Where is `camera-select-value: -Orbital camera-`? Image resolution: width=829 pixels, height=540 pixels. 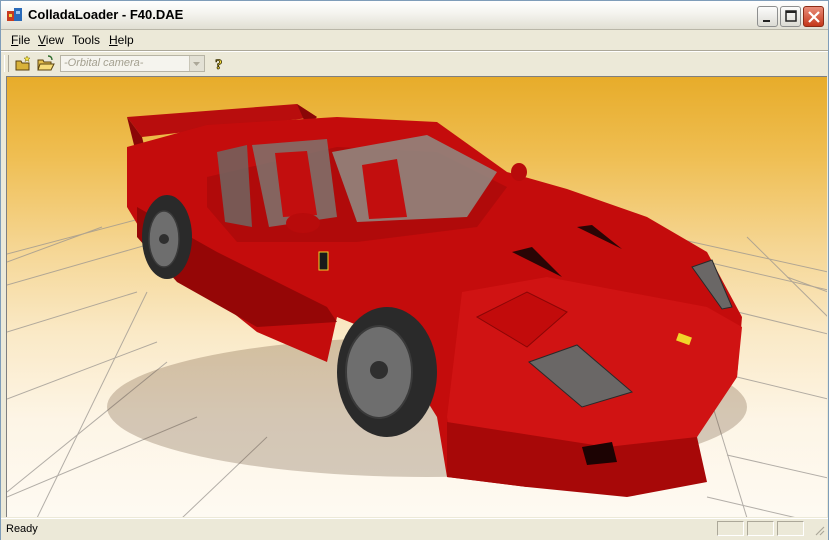 camera-select-value: -Orbital camera- is located at coordinates (104, 63).